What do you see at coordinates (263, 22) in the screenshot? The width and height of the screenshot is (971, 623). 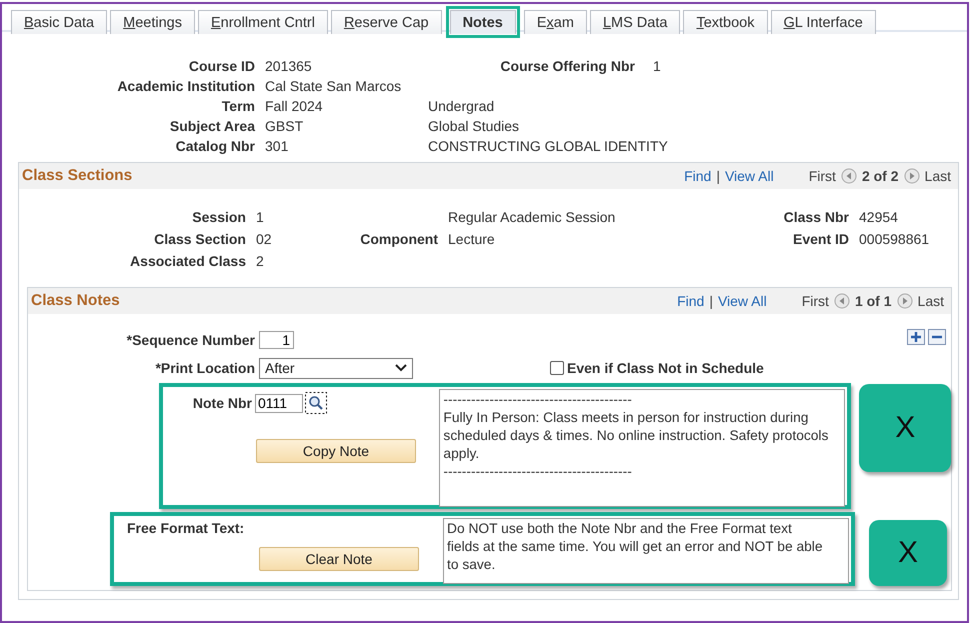 I see `tab: Enrollment Cntrl` at bounding box center [263, 22].